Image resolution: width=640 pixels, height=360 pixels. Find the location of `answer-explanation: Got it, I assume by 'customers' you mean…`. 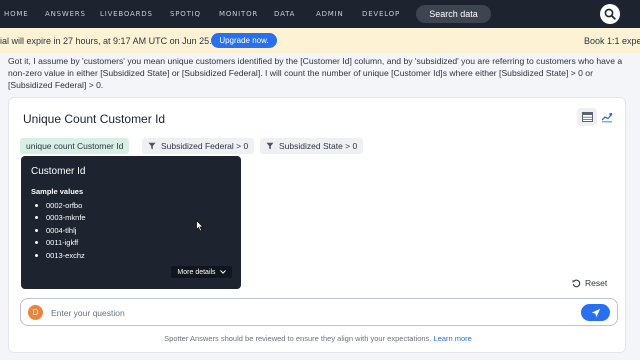

answer-explanation: Got it, I assume by 'customers' you mean… is located at coordinates (315, 73).